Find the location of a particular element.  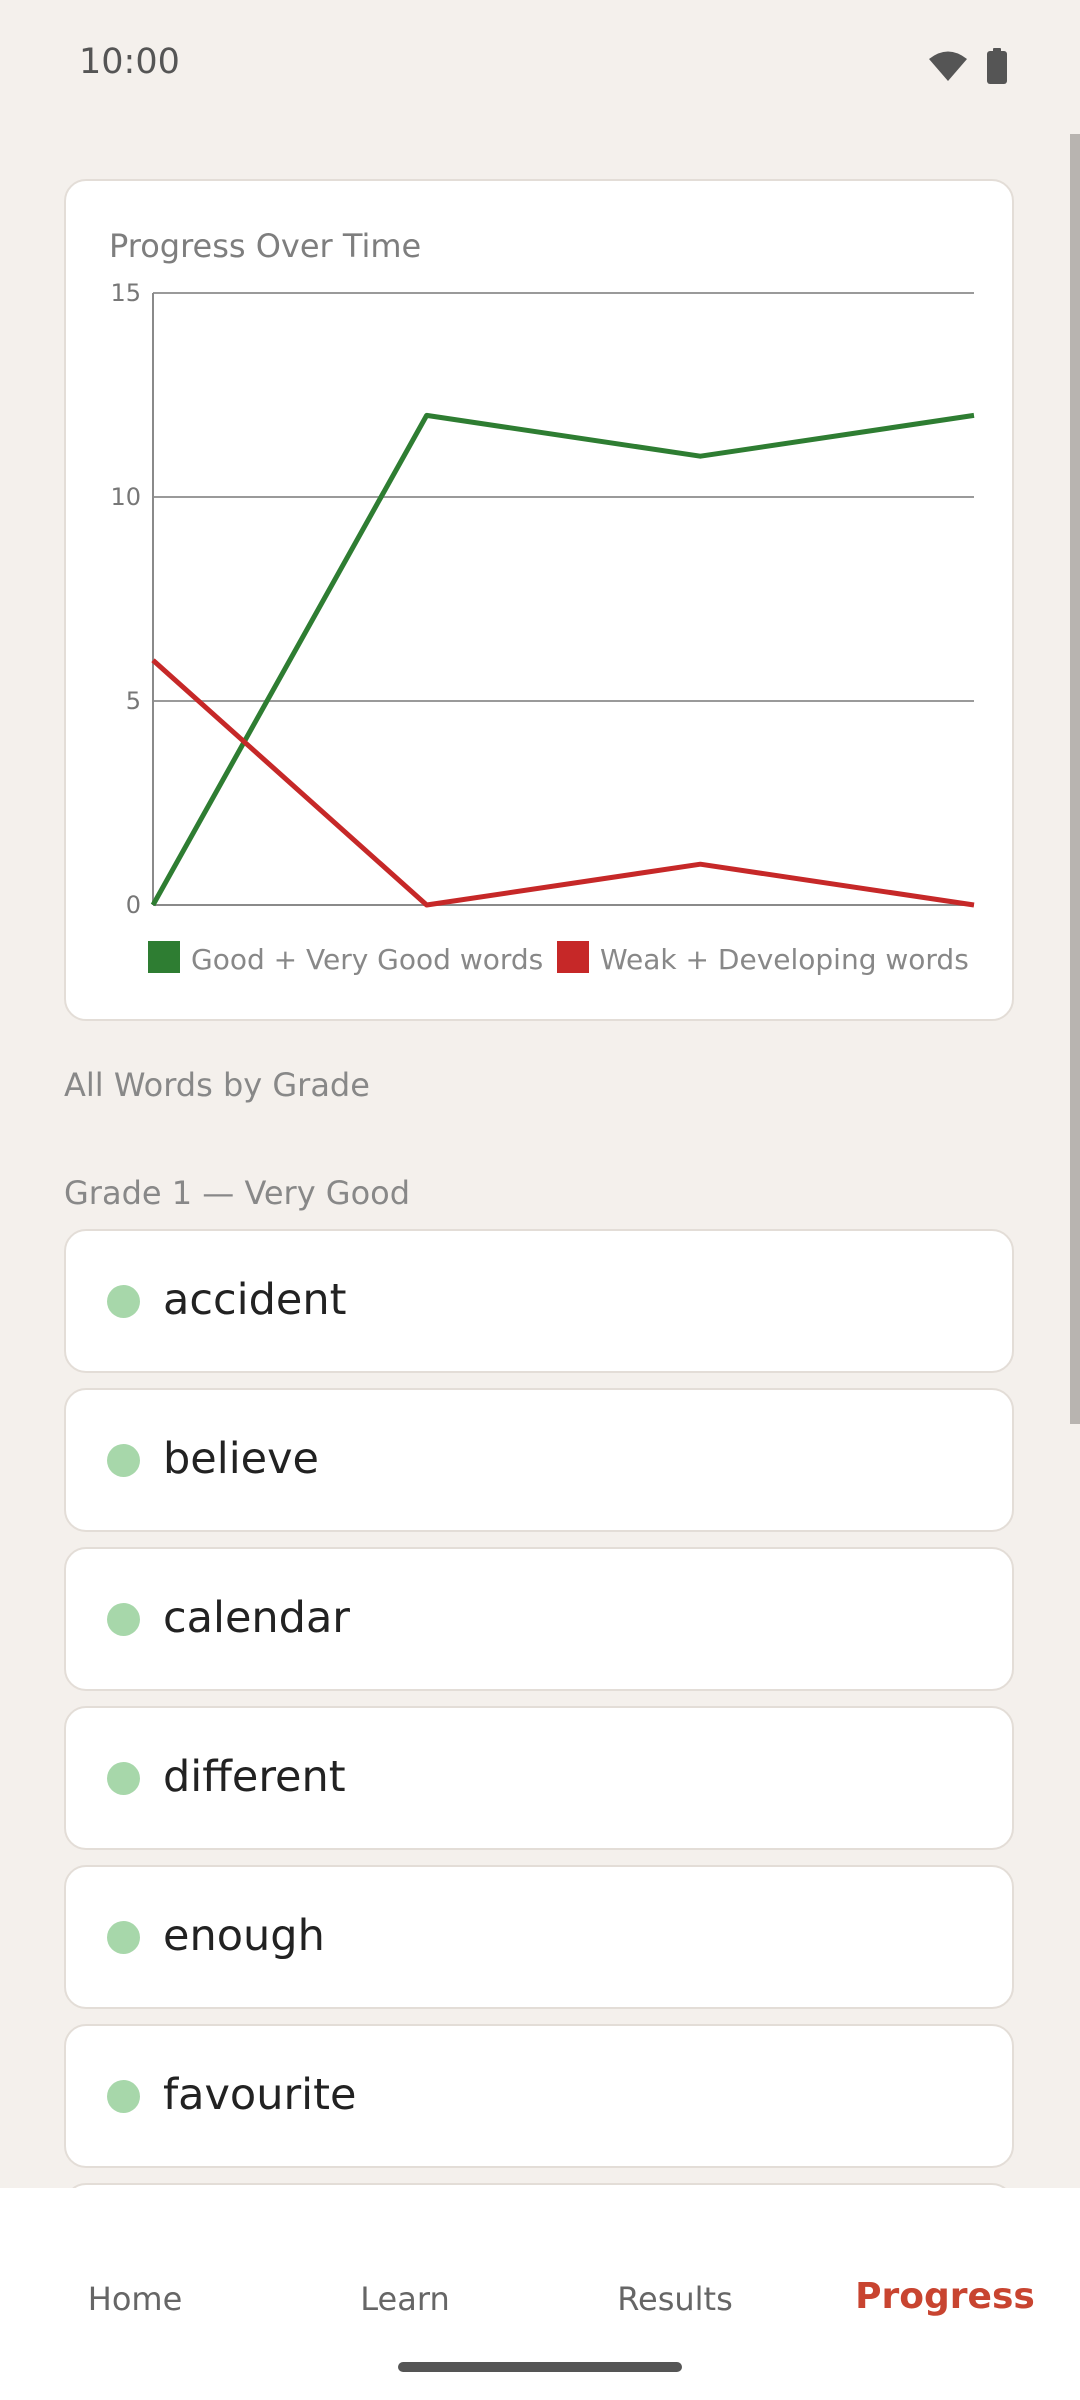

y-tick-label: 10 is located at coordinates (125, 497).